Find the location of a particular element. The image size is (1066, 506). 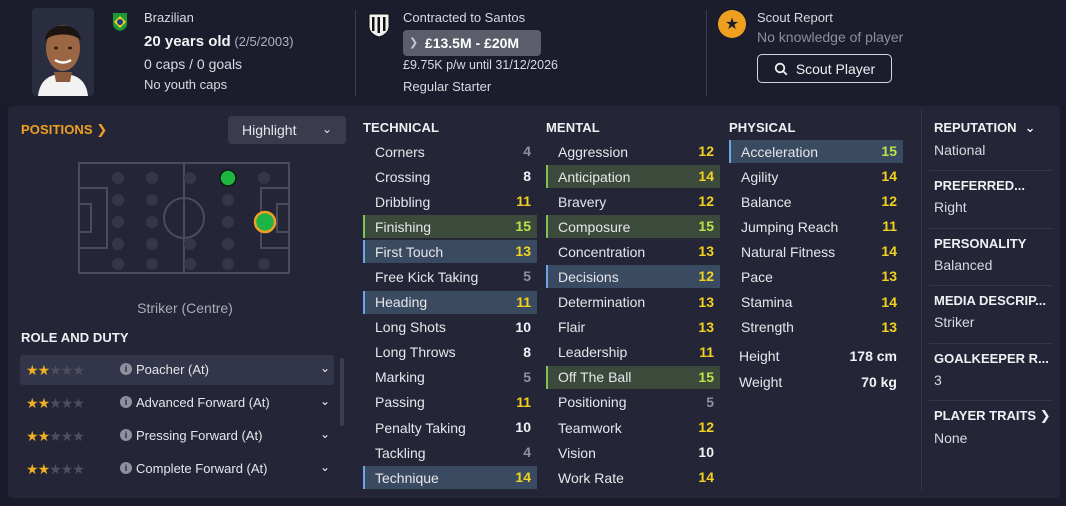

role-row: ★★★★★ i Complete Forward (At) ⌄ is located at coordinates (177, 469).